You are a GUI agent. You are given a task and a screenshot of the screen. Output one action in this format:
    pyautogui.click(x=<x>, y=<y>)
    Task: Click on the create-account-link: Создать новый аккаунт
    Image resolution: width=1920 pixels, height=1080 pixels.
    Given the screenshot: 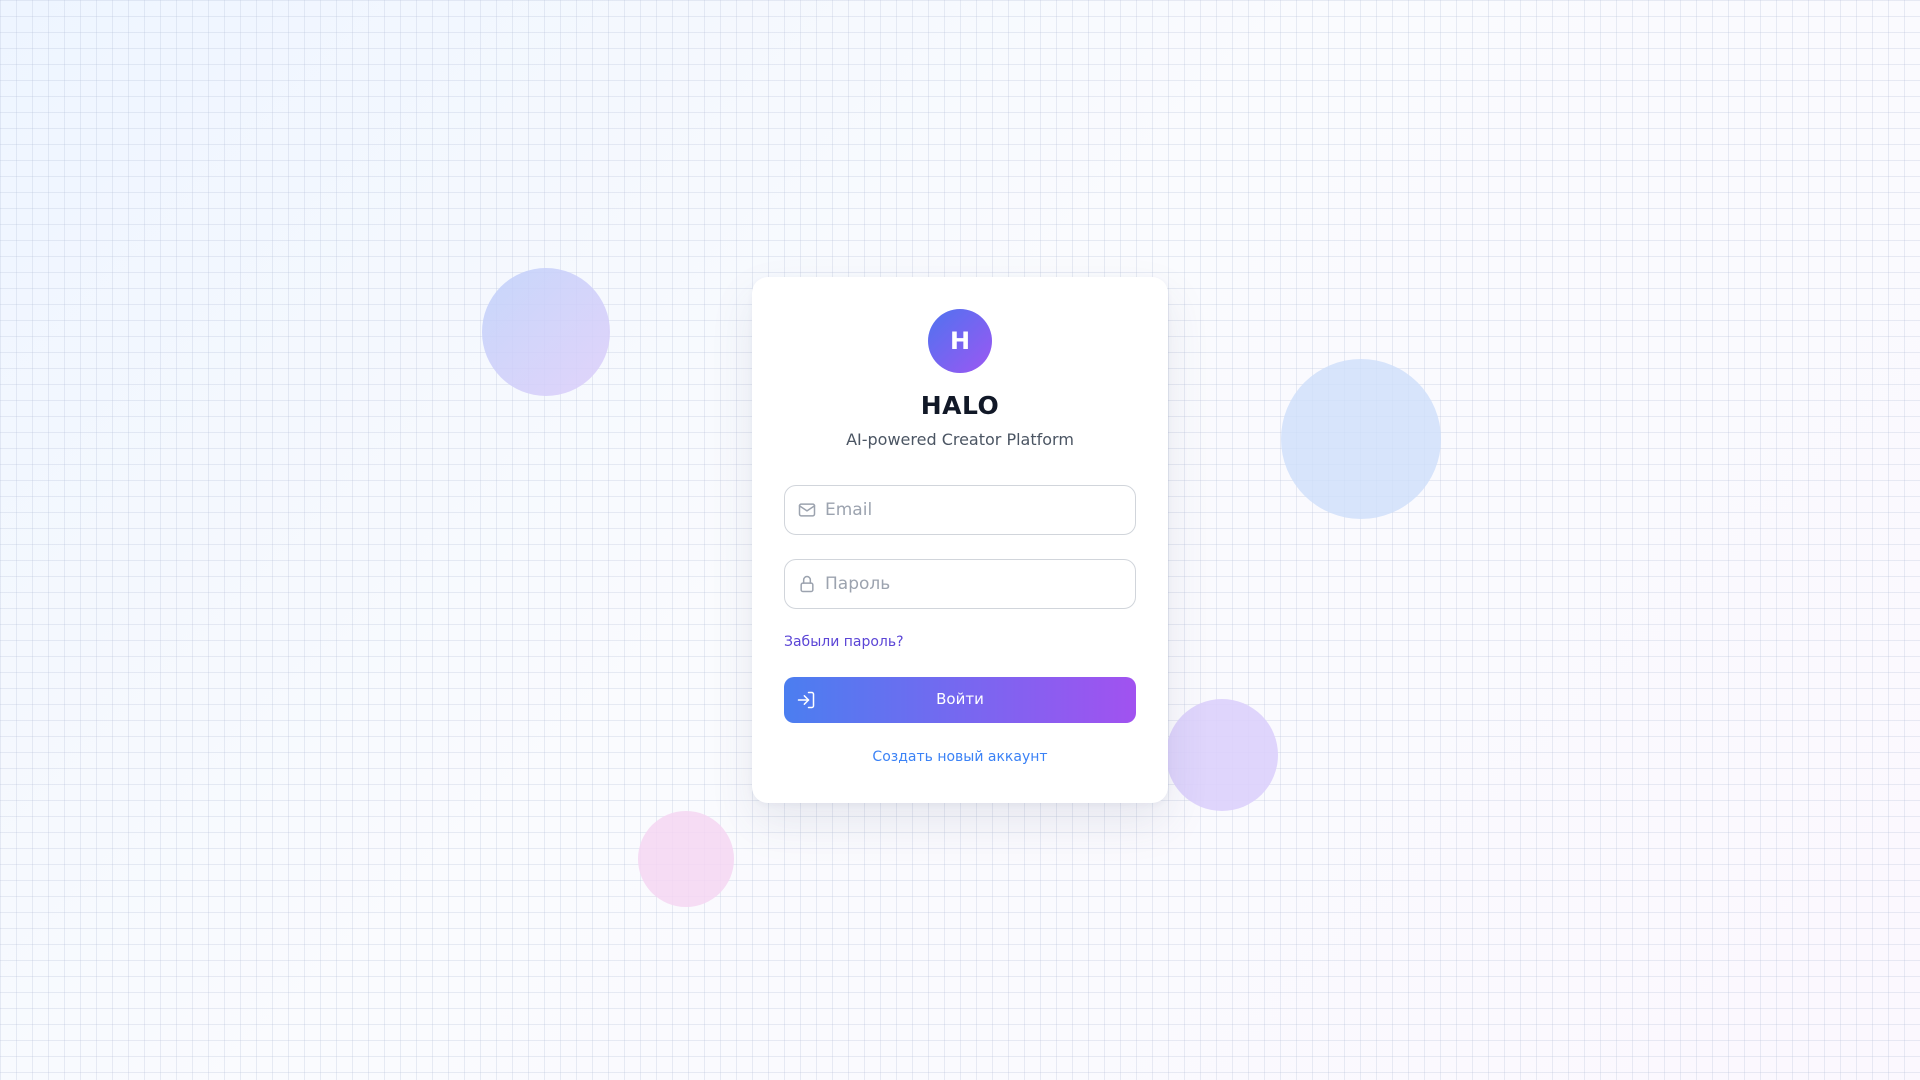 What is the action you would take?
    pyautogui.click(x=960, y=757)
    